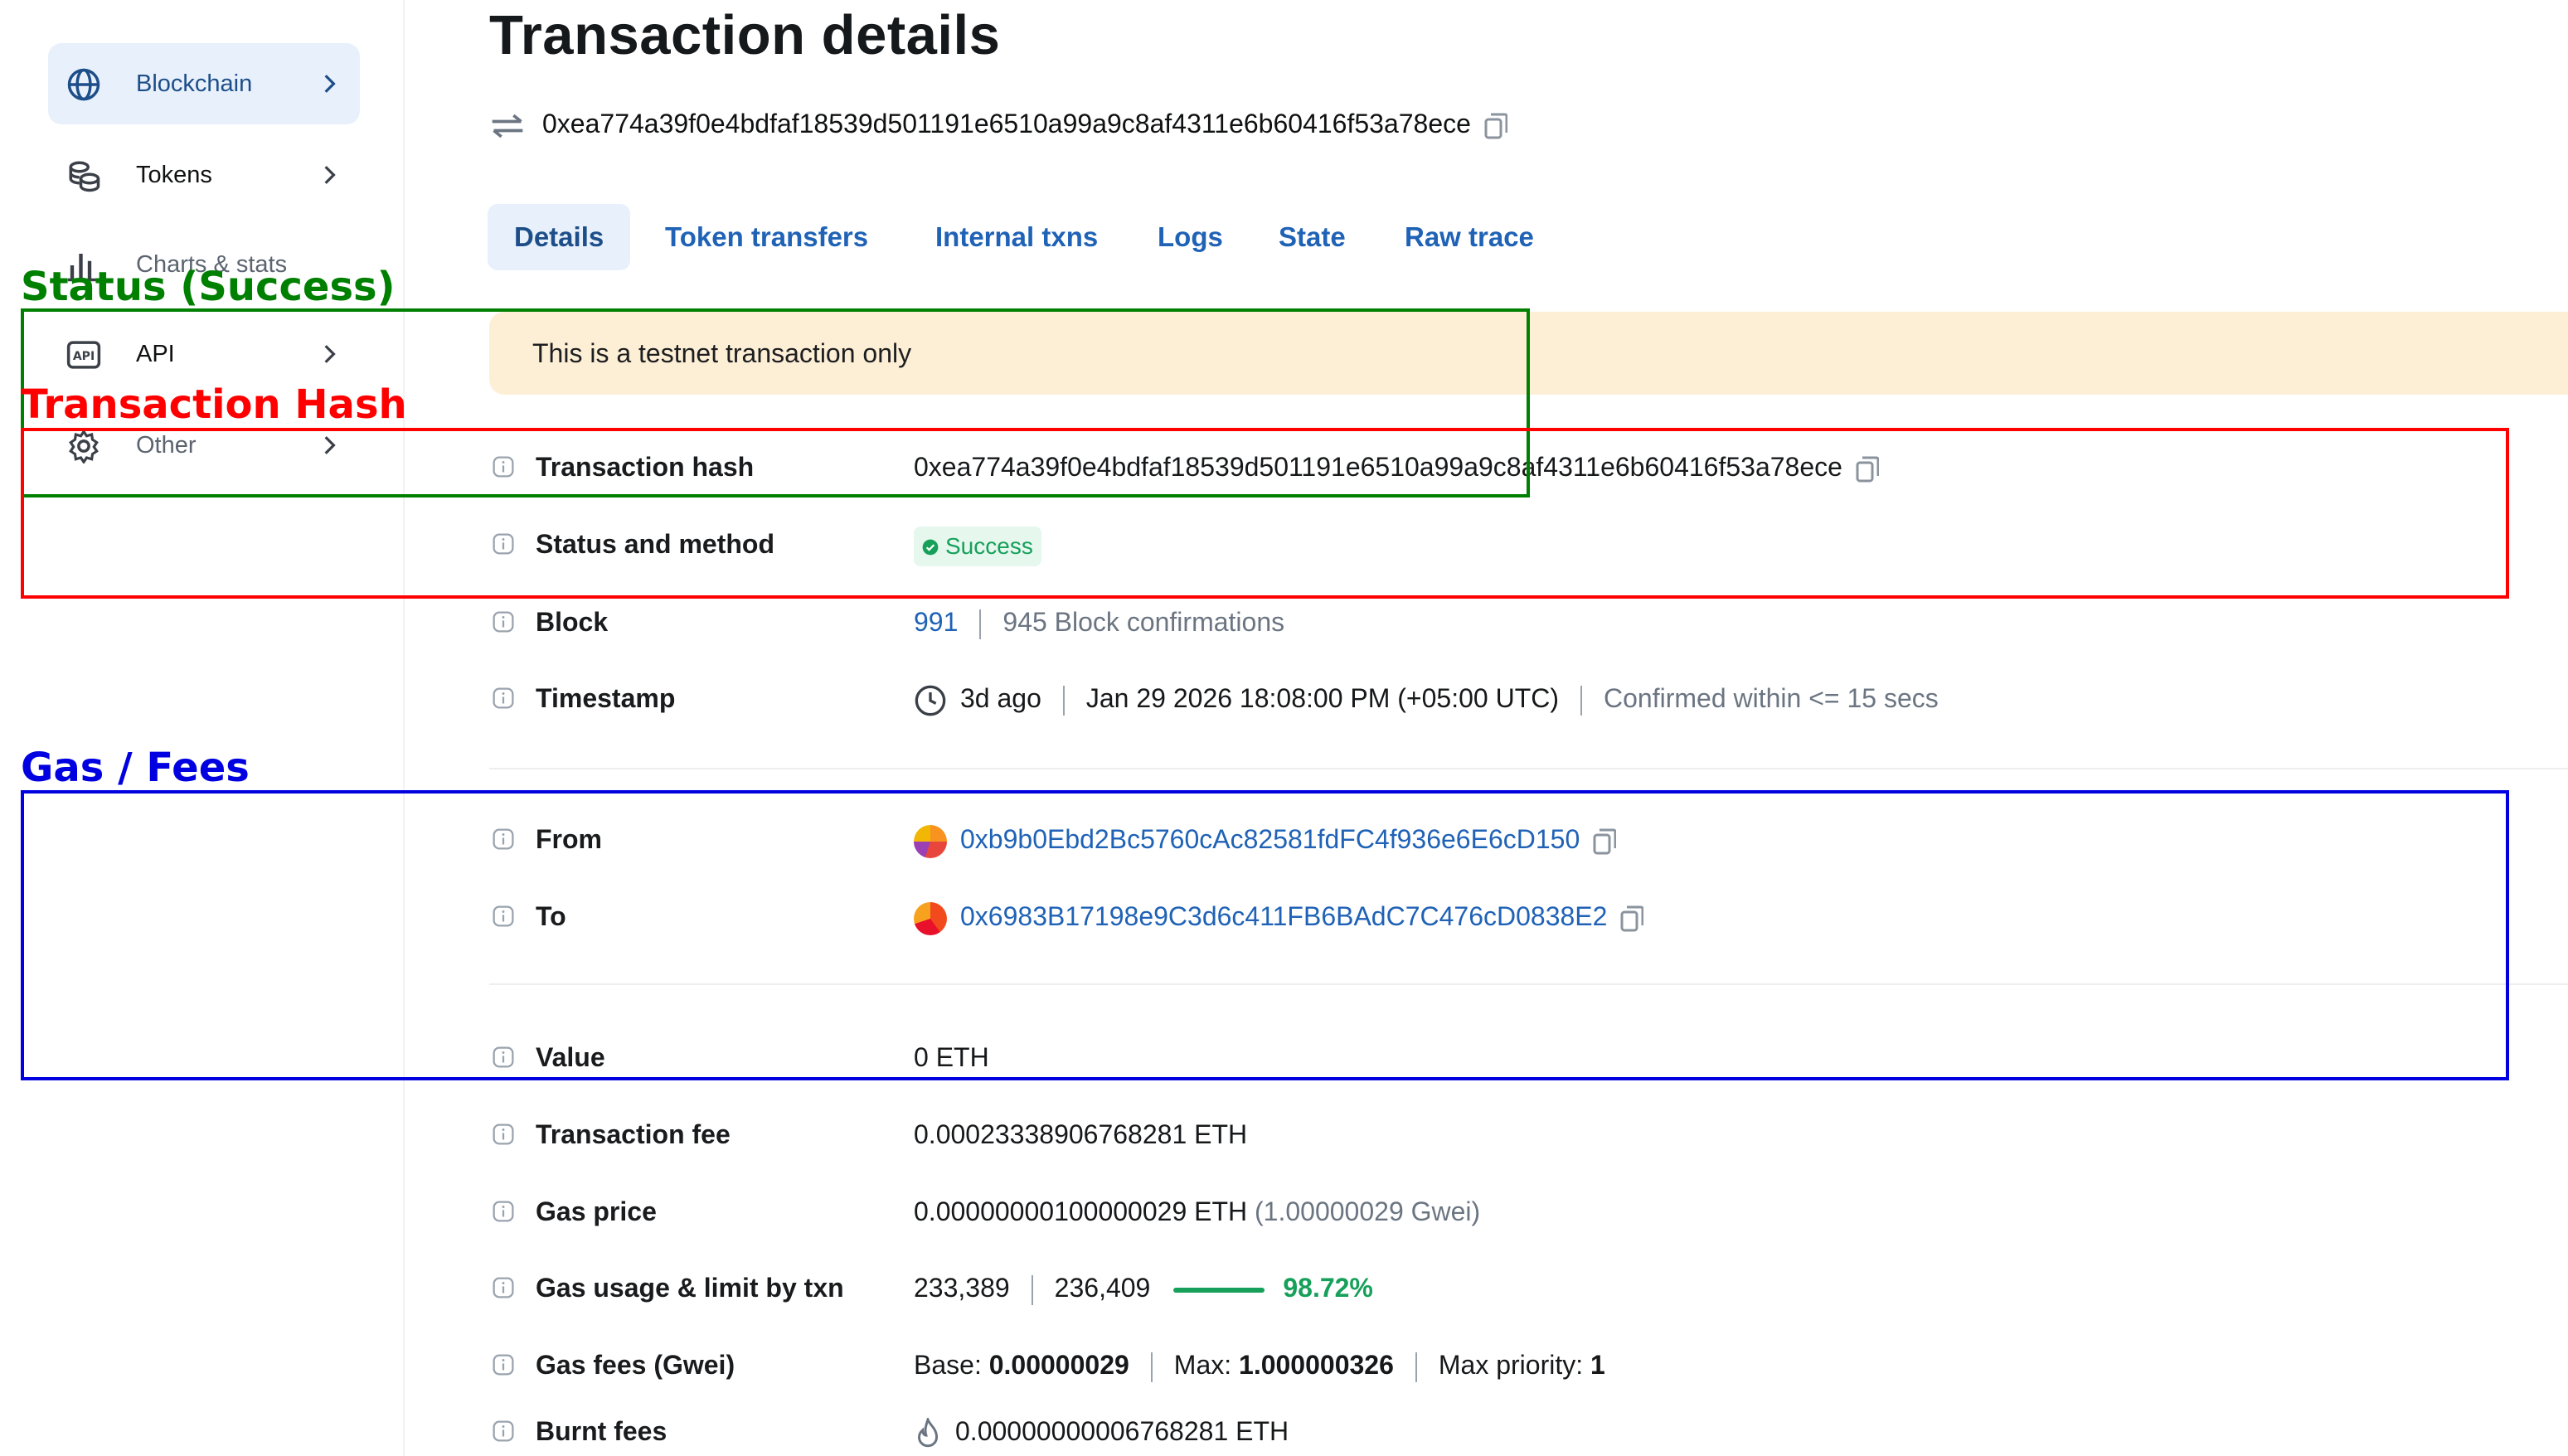 The height and width of the screenshot is (1456, 2568). I want to click on row-label: Burnt fees, so click(601, 1431).